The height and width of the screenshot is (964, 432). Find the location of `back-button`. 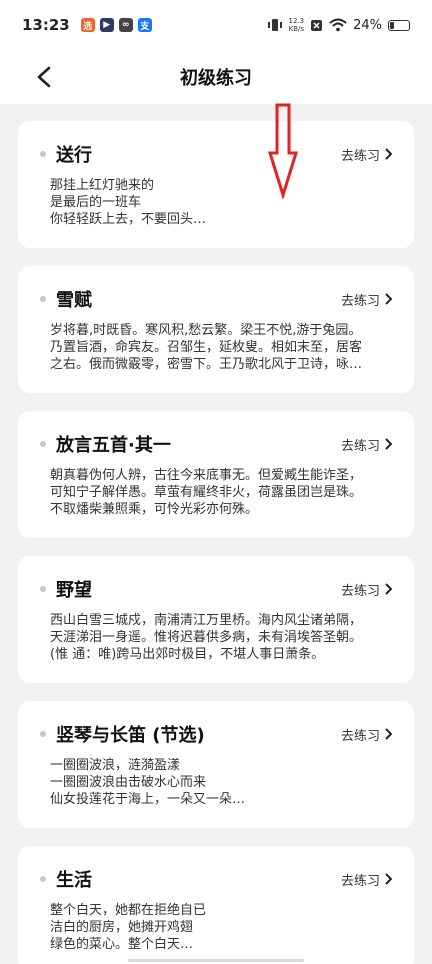

back-button is located at coordinates (44, 77).